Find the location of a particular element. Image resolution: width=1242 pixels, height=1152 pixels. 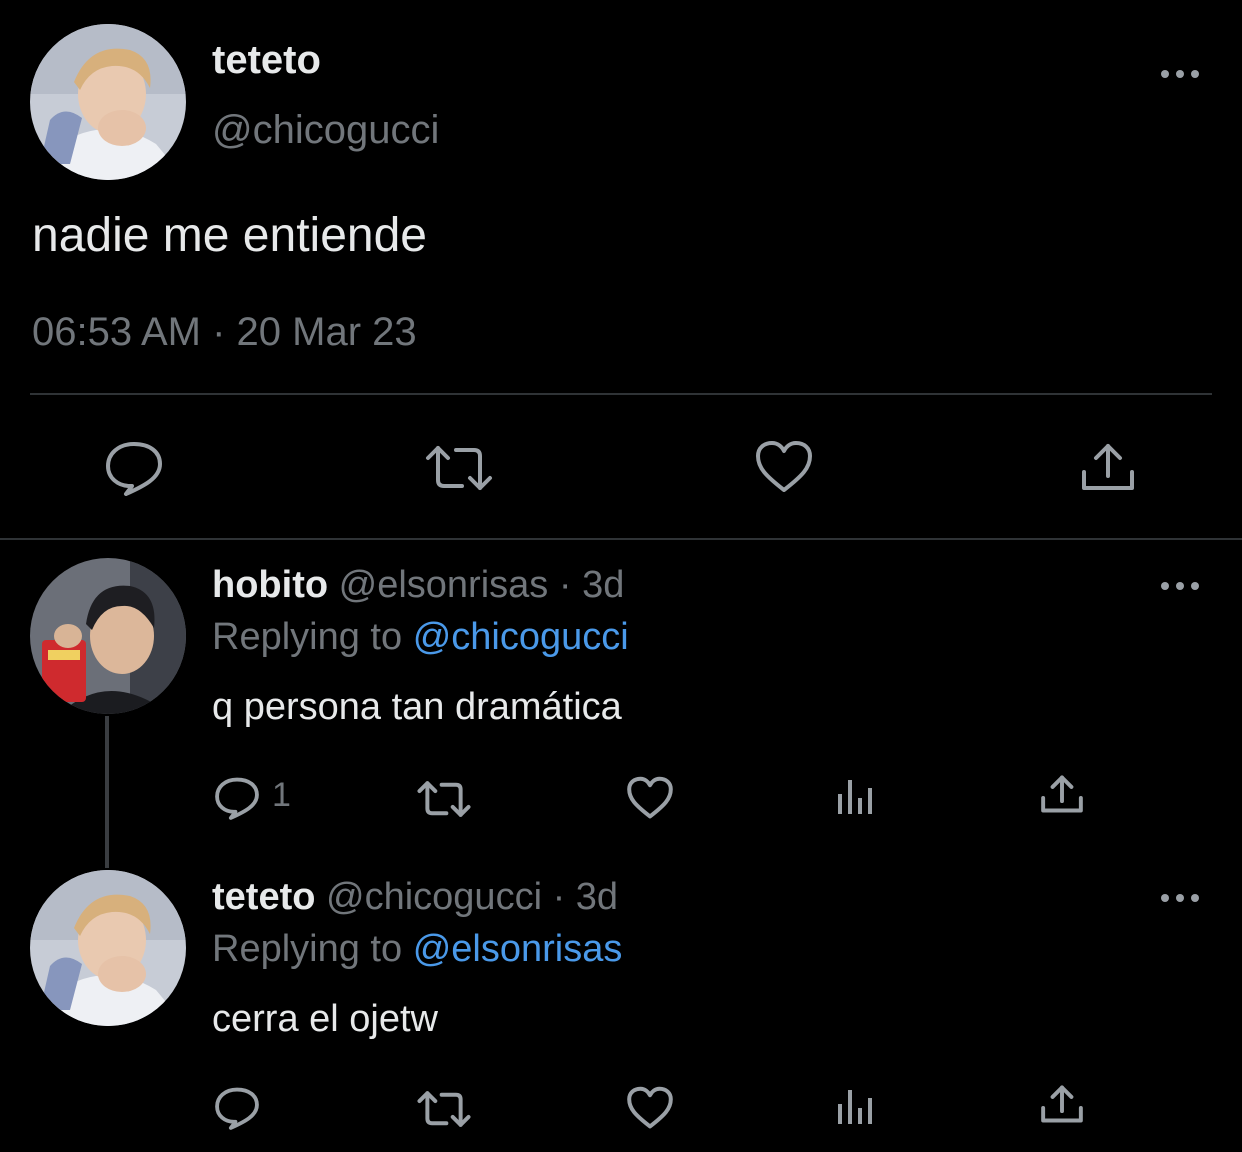

main-display-name: teteto is located at coordinates (266, 60).